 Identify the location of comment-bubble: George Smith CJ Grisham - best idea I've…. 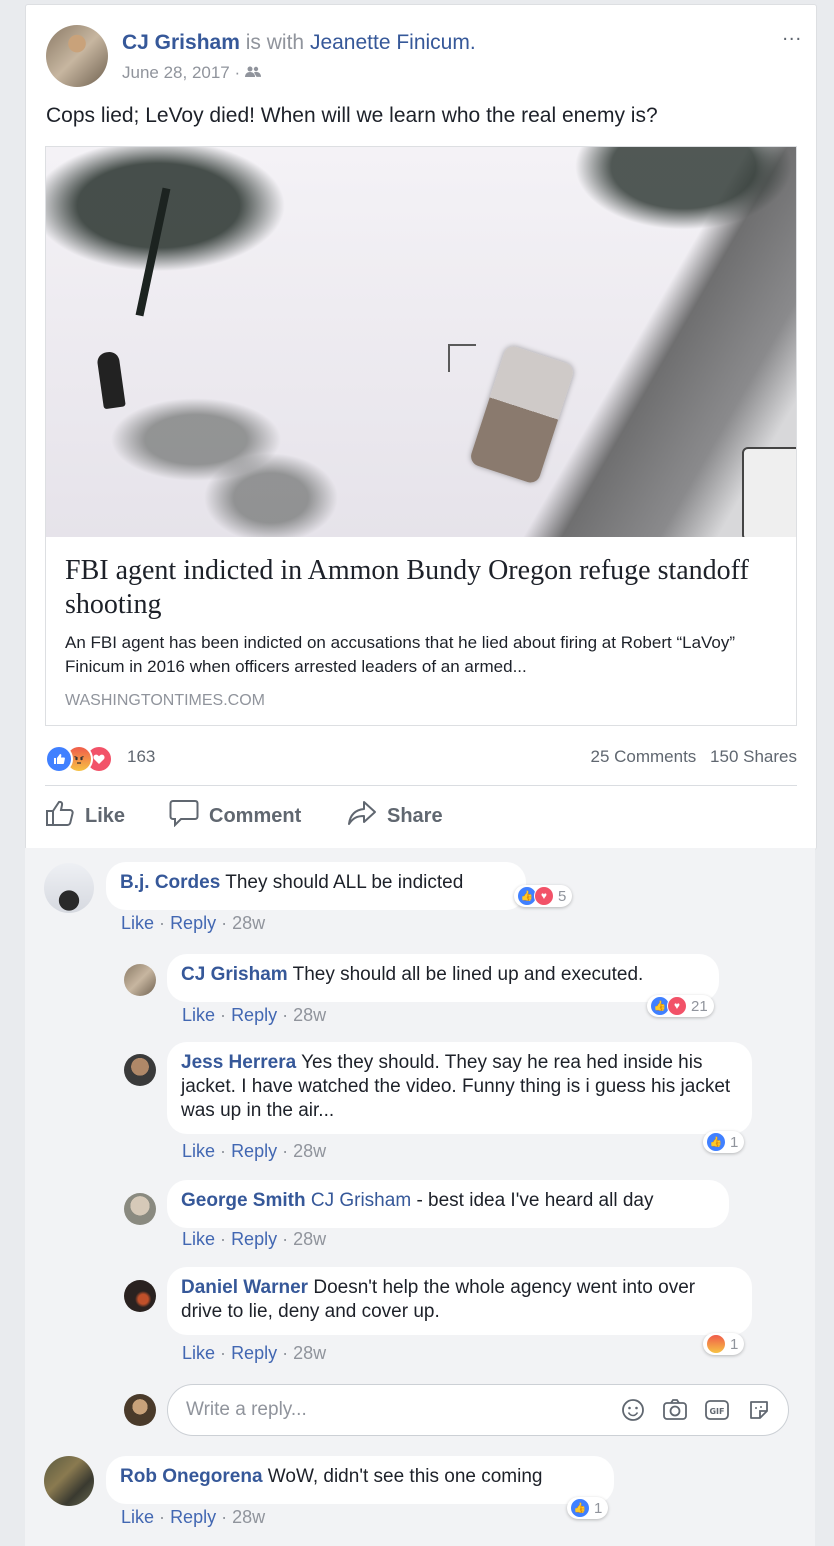
(448, 1204).